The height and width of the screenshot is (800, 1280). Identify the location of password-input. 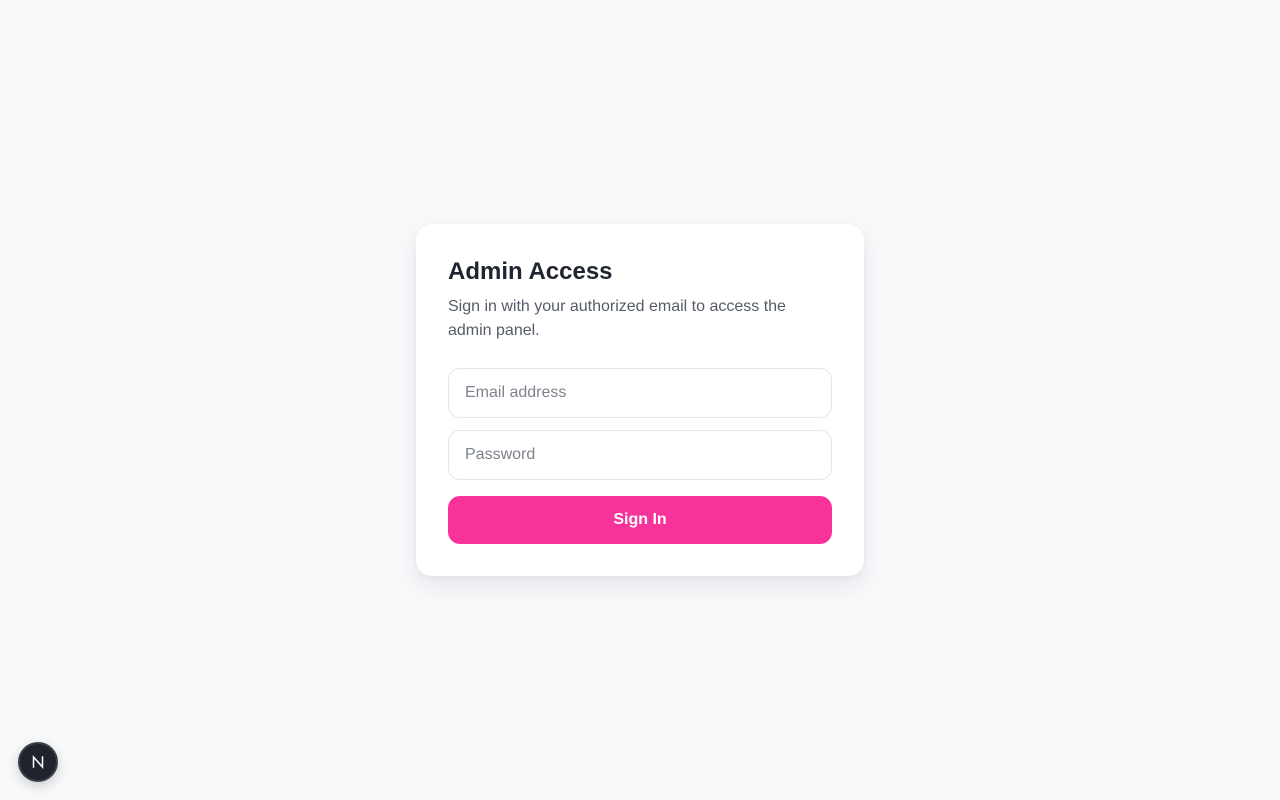
(640, 455).